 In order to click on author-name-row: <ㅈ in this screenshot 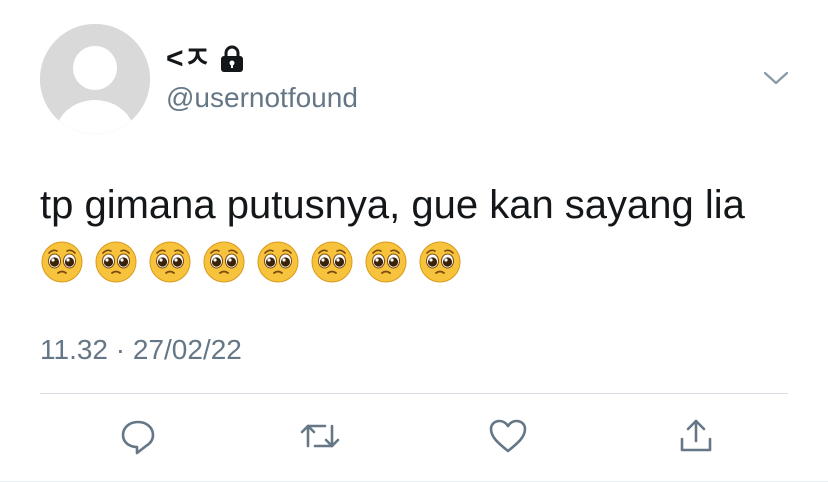, I will do `click(205, 59)`.